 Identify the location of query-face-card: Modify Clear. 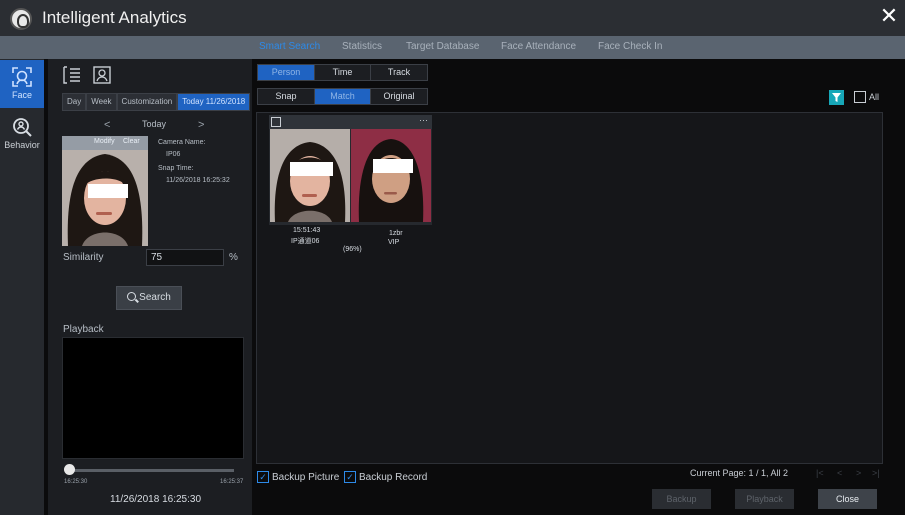
(105, 191).